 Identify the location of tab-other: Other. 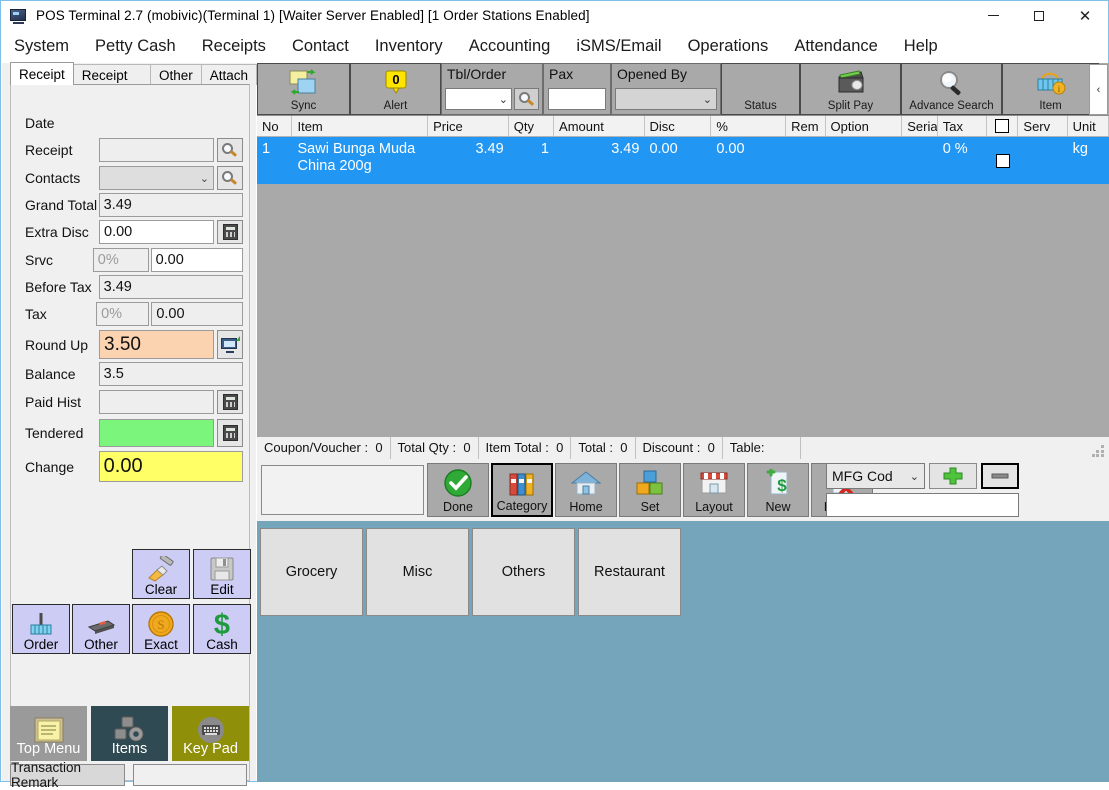
(175, 74).